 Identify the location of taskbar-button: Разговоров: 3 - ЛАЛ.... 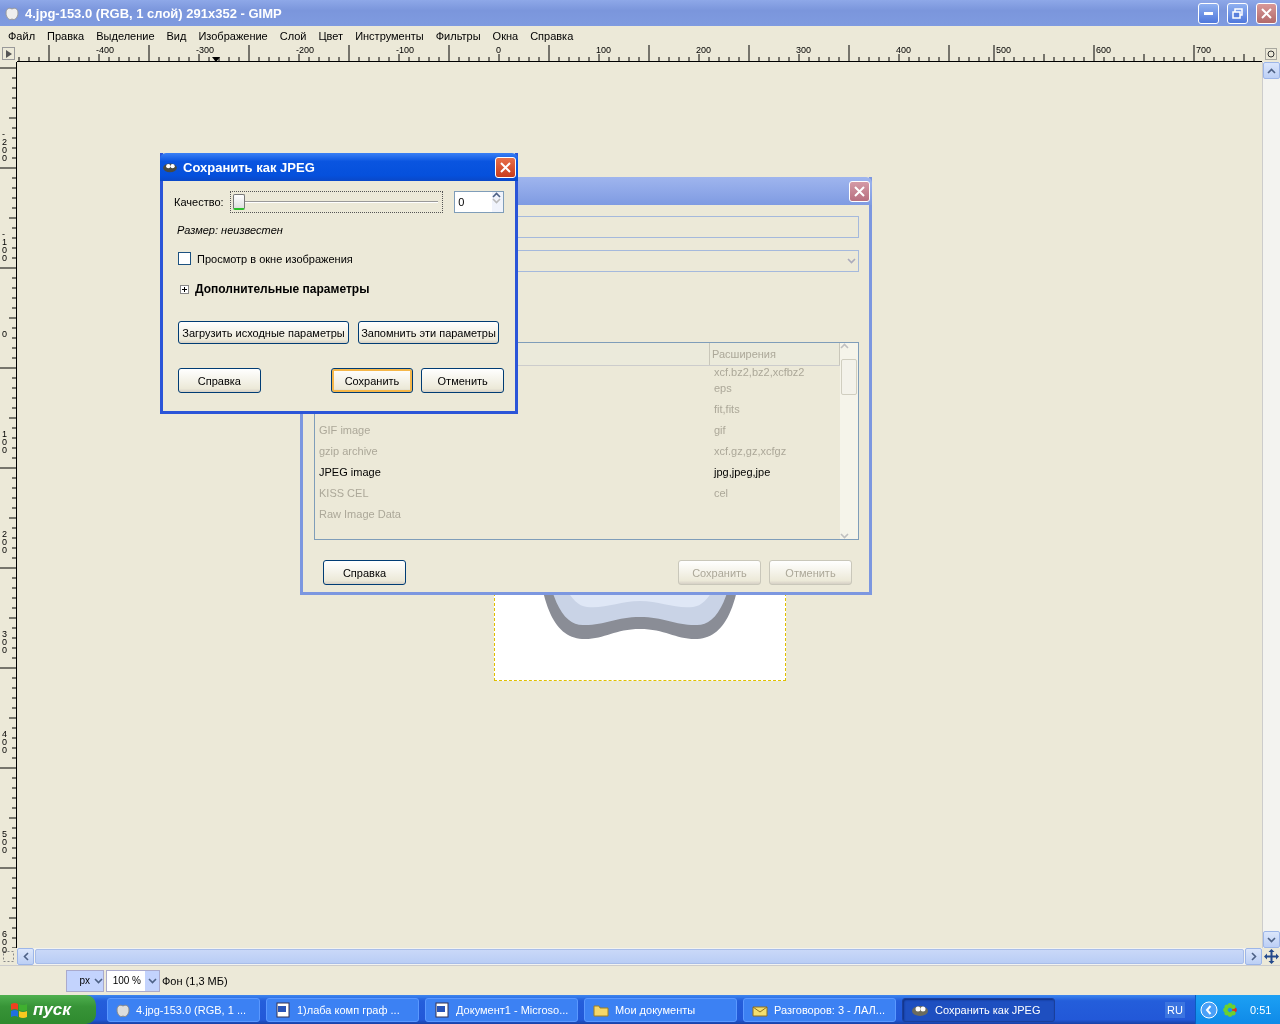
(819, 1009).